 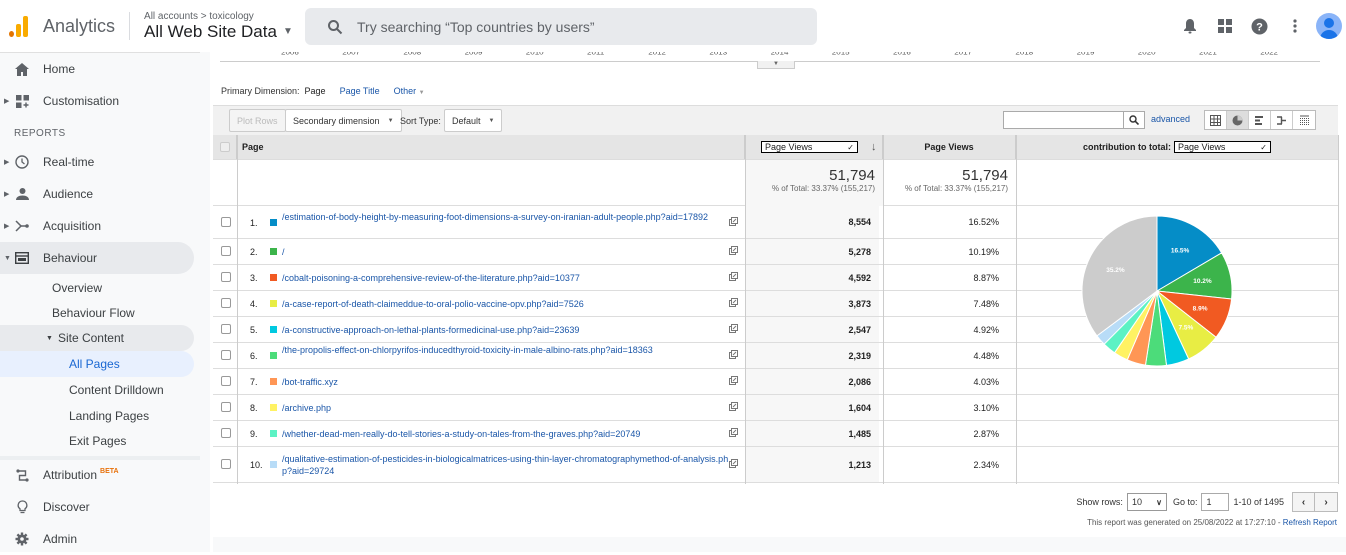 I want to click on dimension-page-title-link: Page Title, so click(x=360, y=91).